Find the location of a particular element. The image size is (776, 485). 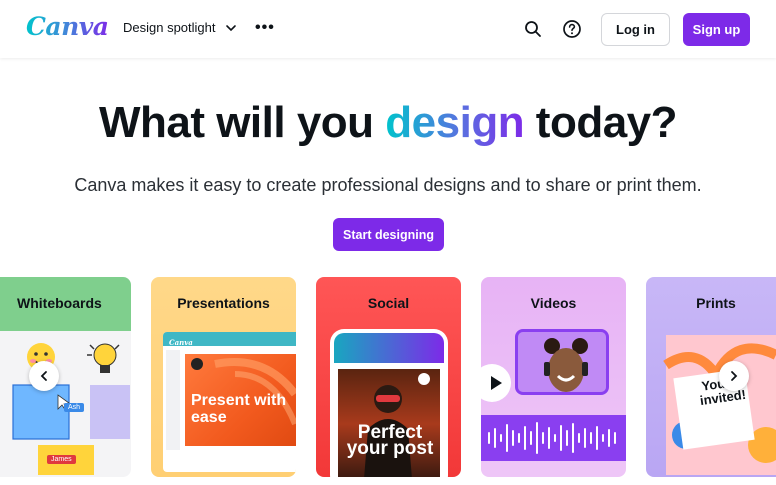

whiteboard-tag-james: James is located at coordinates (61, 459).